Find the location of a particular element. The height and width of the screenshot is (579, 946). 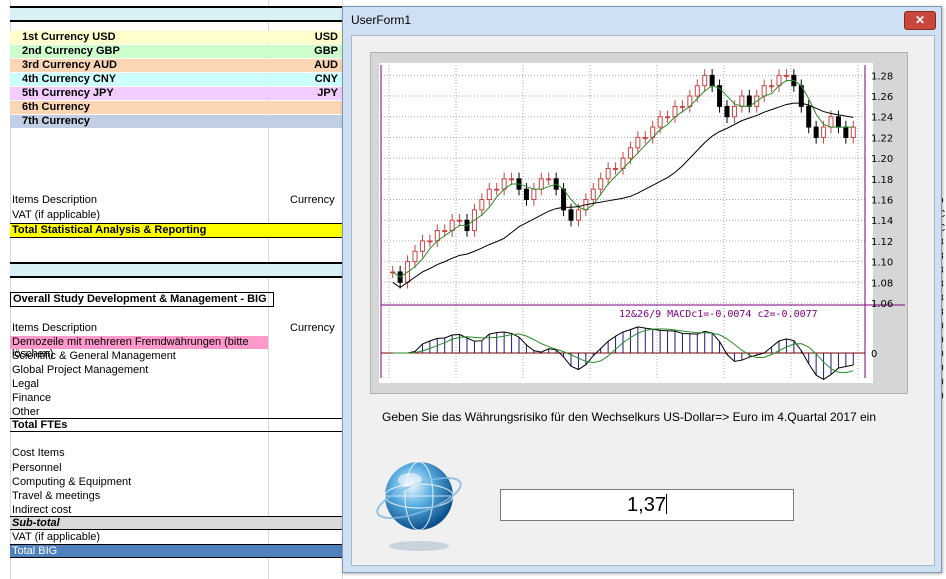

title-bar: UserForm1 ✕ is located at coordinates (642, 20).